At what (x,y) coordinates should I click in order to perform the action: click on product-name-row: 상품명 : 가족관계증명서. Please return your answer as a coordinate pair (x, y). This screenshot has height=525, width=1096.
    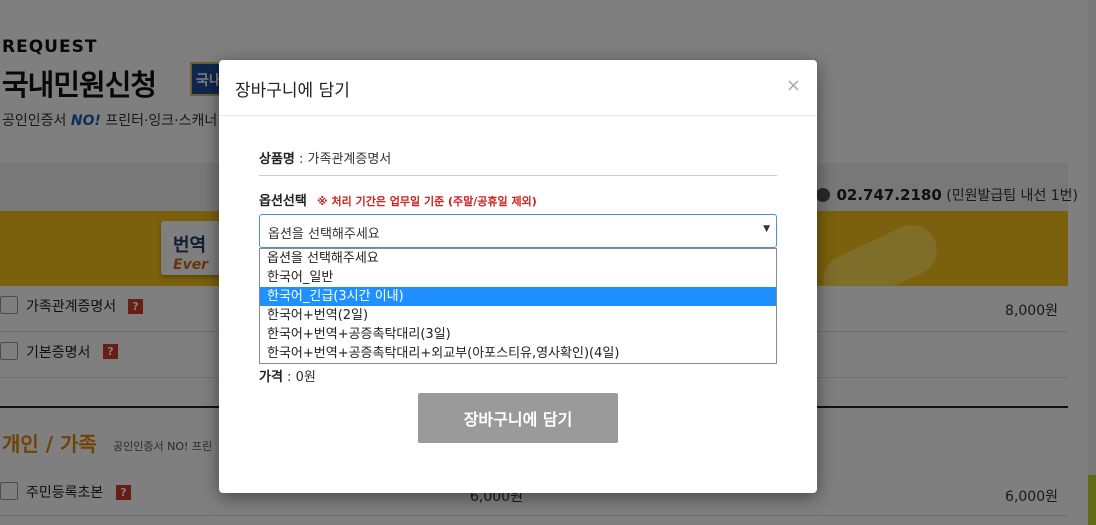
    Looking at the image, I should click on (518, 162).